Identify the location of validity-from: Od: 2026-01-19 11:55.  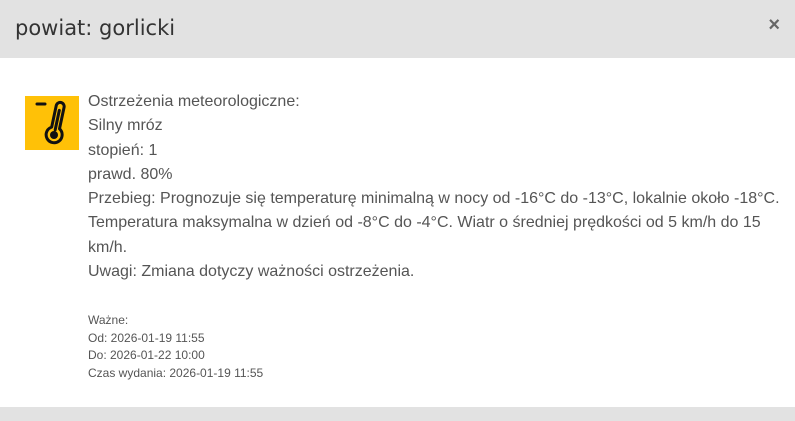
(146, 337).